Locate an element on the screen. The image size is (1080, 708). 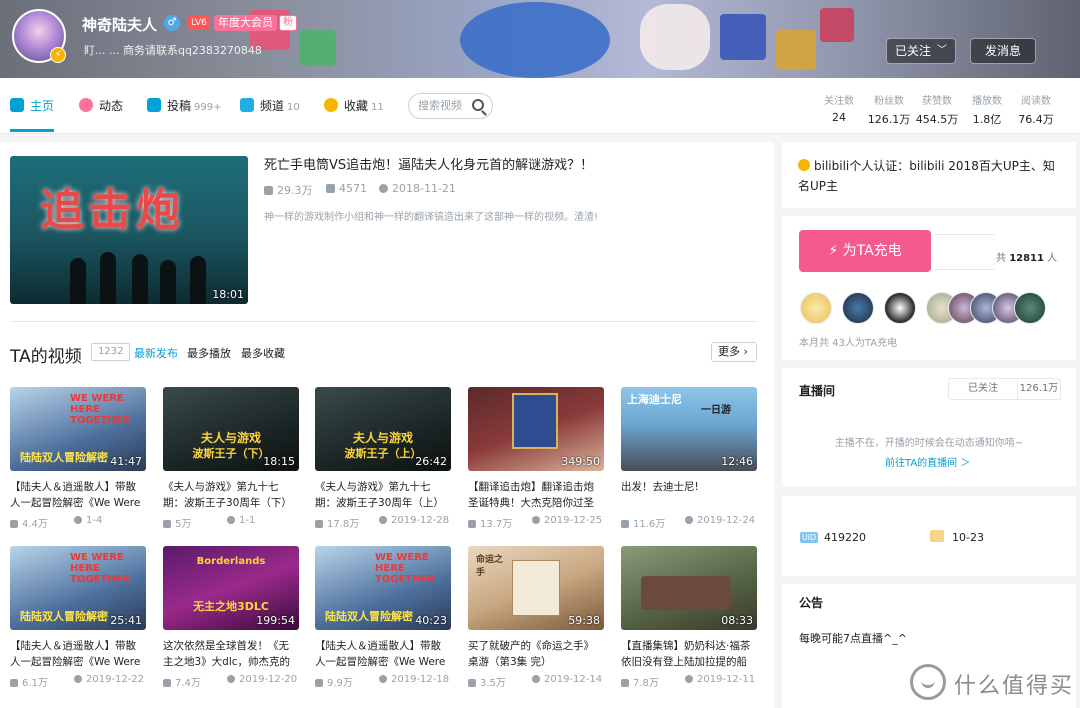
stat-label: 获赞数 is located at coordinates (937, 101).